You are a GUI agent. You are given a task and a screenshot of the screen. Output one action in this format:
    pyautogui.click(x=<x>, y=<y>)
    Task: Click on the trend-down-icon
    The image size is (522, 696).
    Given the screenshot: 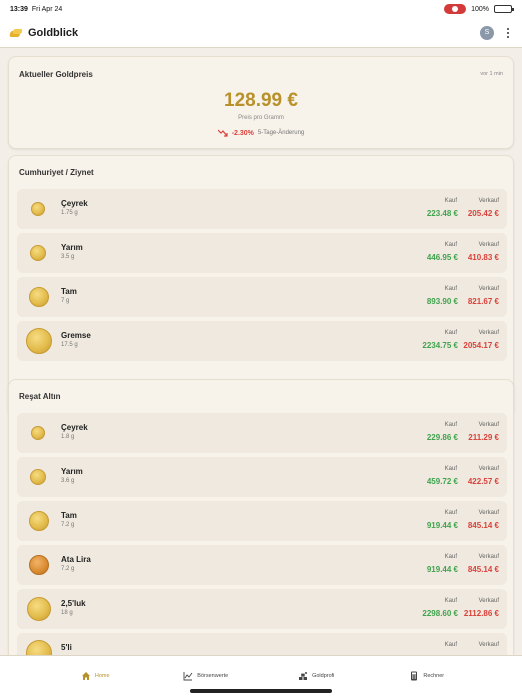 What is the action you would take?
    pyautogui.click(x=222, y=133)
    